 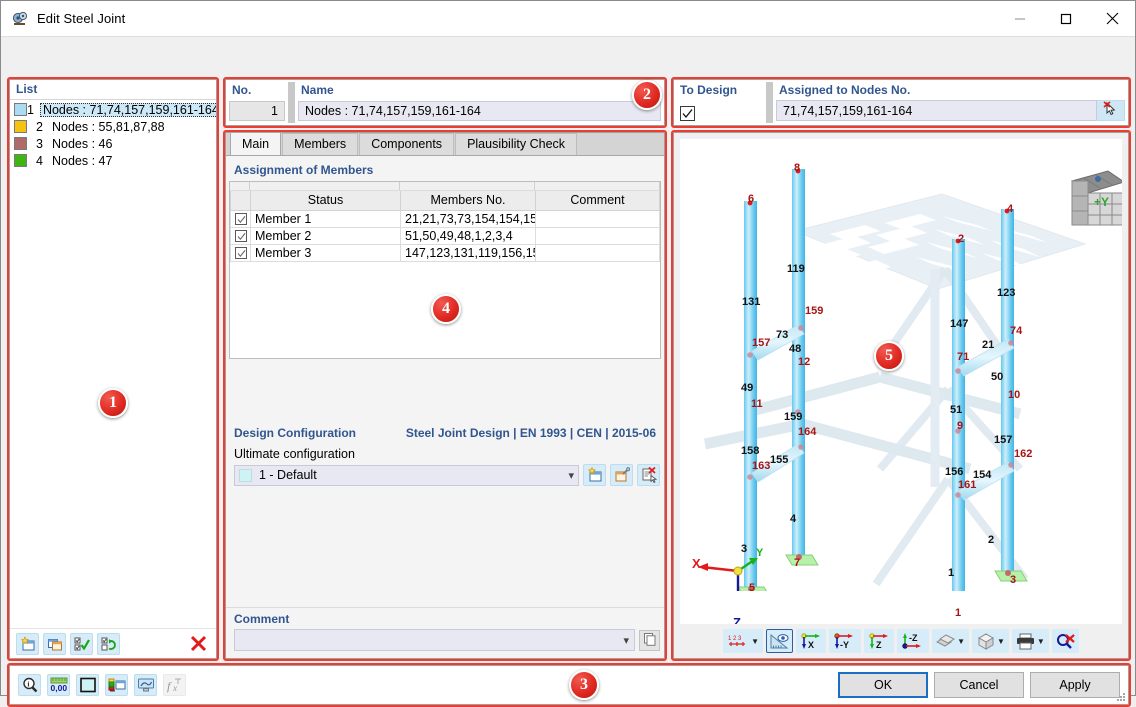 I want to click on render-view-button, so click(x=780, y=641).